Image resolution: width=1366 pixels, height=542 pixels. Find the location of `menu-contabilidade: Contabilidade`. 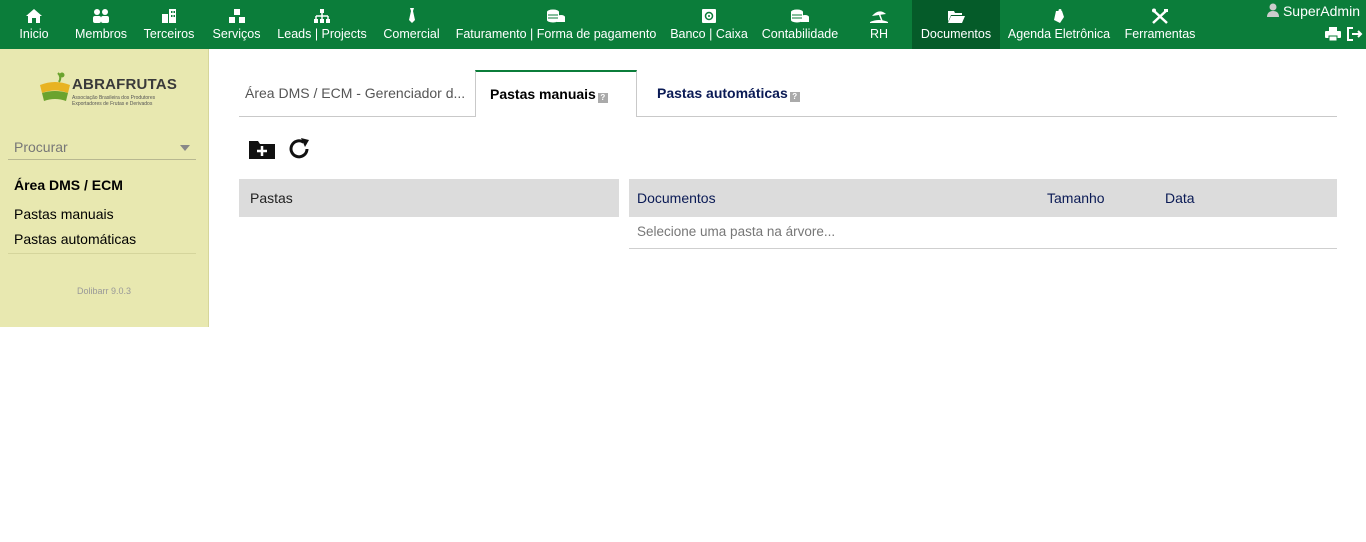

menu-contabilidade: Contabilidade is located at coordinates (800, 24).